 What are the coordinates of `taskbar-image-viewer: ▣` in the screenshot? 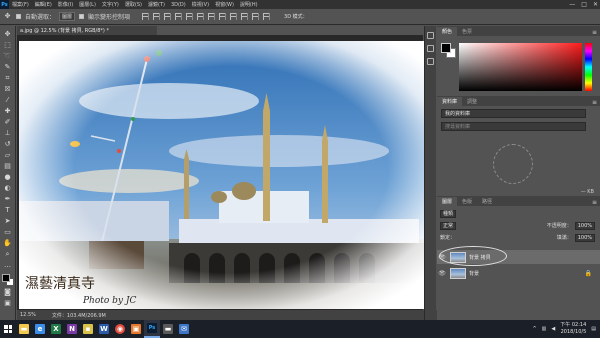 It's located at (136, 329).